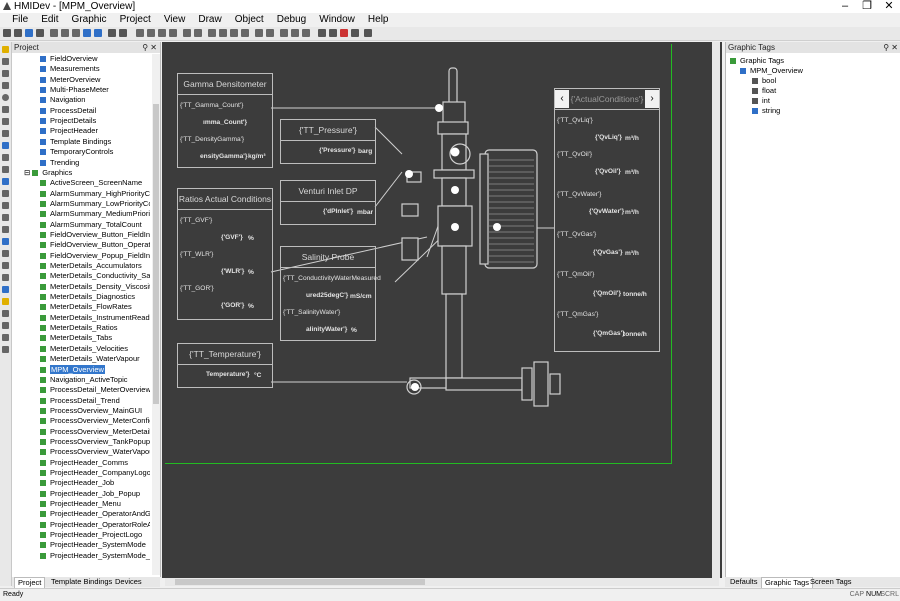  I want to click on tree-item: FieldOverview_Popup_FieldInfo, so click(95, 256).